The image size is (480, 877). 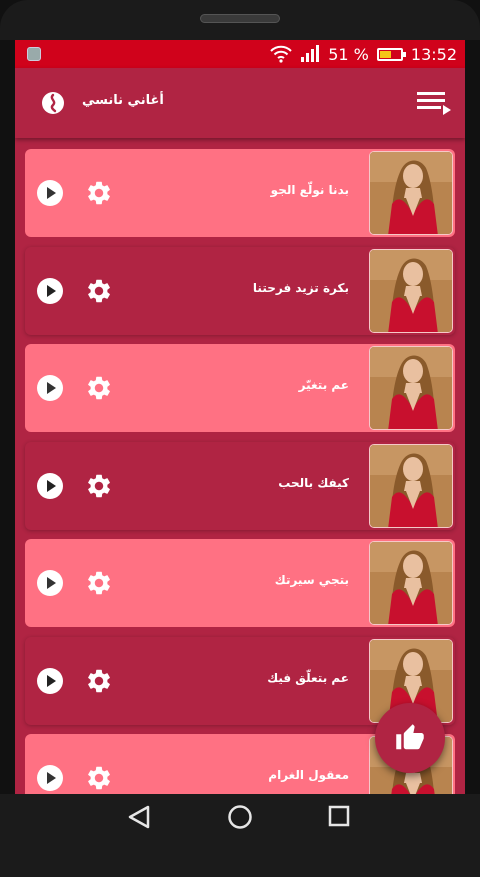 I want to click on song-card: عم بتغيّر, so click(x=240, y=388).